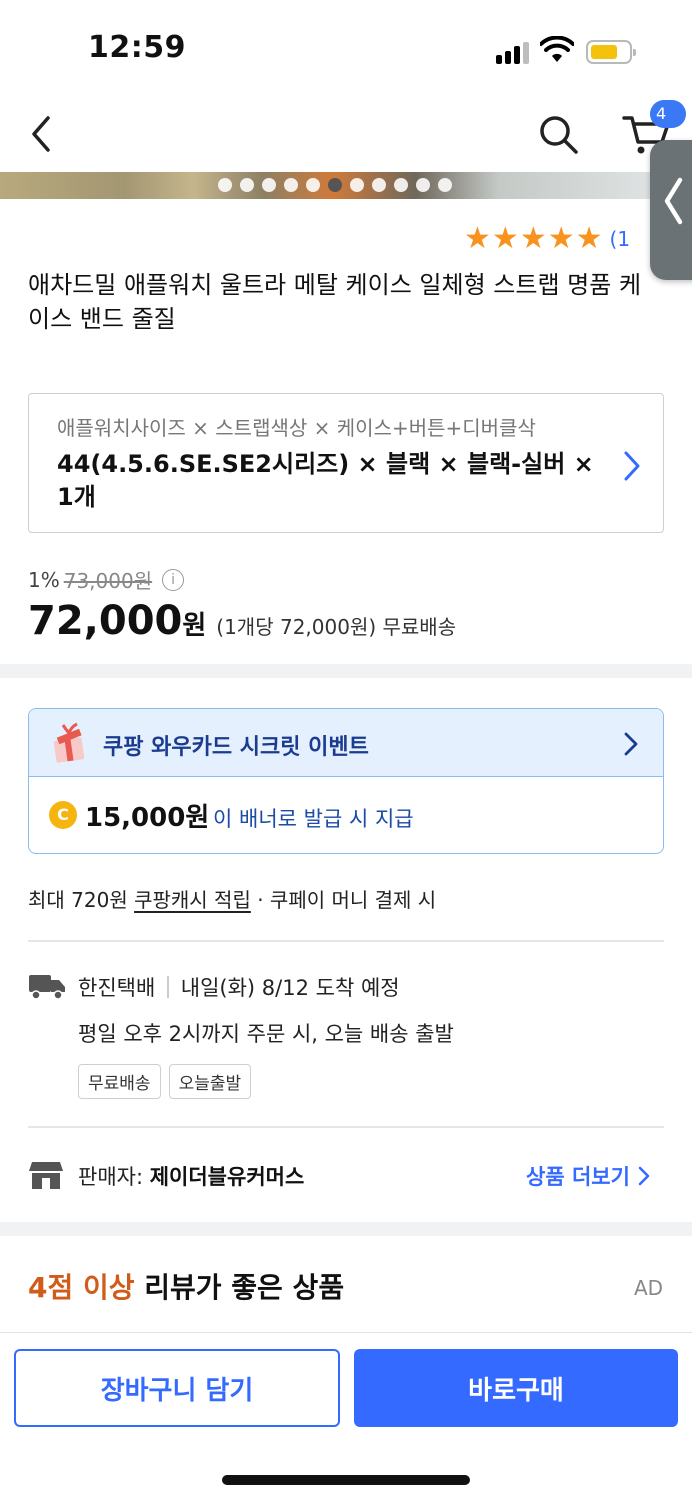 The image size is (692, 1500). I want to click on cash-reward-line: 최대 720원 쿠팡캐시 적립 · 쿠페이 머니 결제 시, so click(232, 898).